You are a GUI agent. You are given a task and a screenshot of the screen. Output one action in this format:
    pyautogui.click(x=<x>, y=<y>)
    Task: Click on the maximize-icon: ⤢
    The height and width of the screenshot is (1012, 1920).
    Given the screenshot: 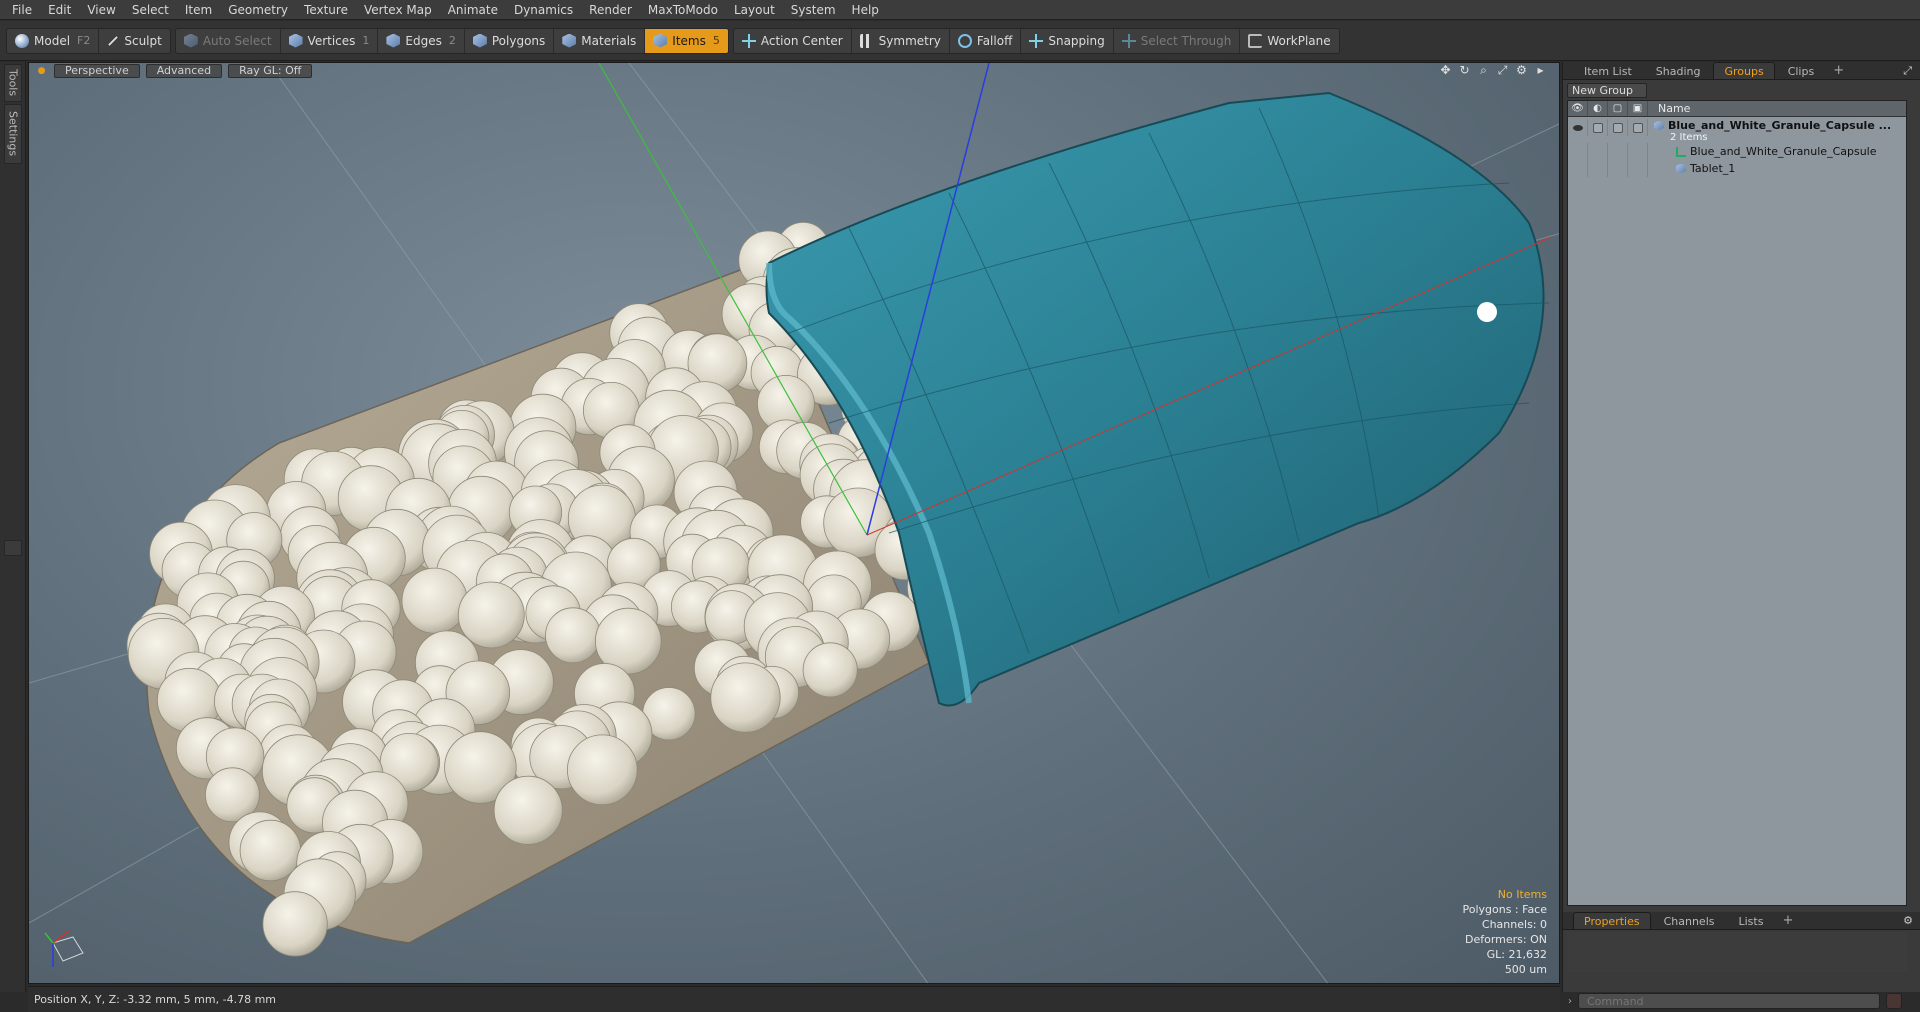 What is the action you would take?
    pyautogui.click(x=1502, y=70)
    